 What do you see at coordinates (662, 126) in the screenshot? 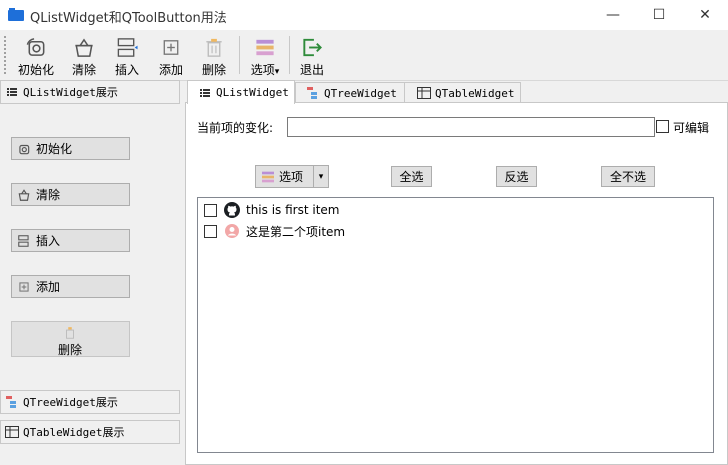
I see `editable-checkbox` at bounding box center [662, 126].